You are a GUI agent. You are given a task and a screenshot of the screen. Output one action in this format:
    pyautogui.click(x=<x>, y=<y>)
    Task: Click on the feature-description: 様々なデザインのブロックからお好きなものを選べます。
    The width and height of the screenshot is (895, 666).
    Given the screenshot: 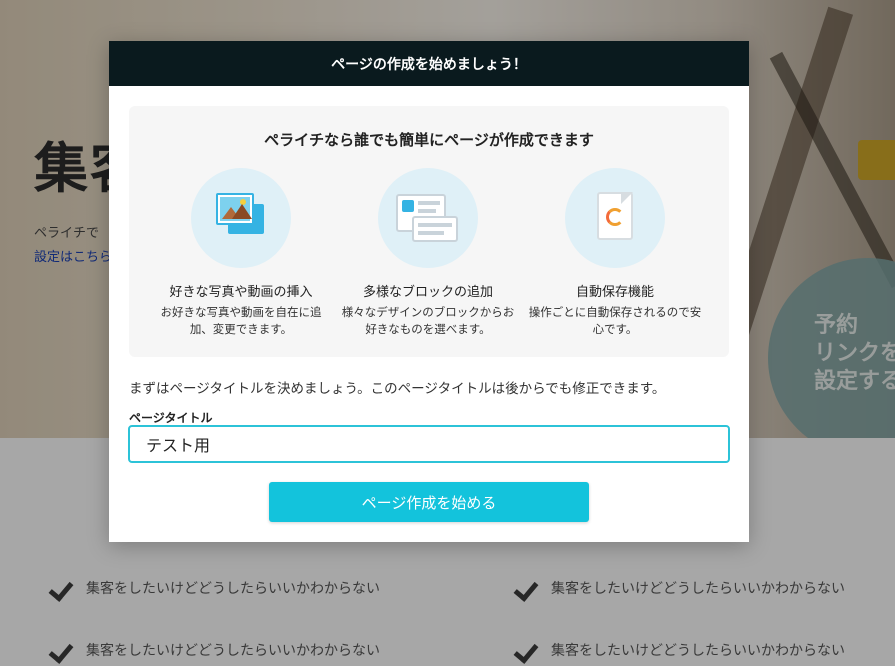 What is the action you would take?
    pyautogui.click(x=428, y=320)
    